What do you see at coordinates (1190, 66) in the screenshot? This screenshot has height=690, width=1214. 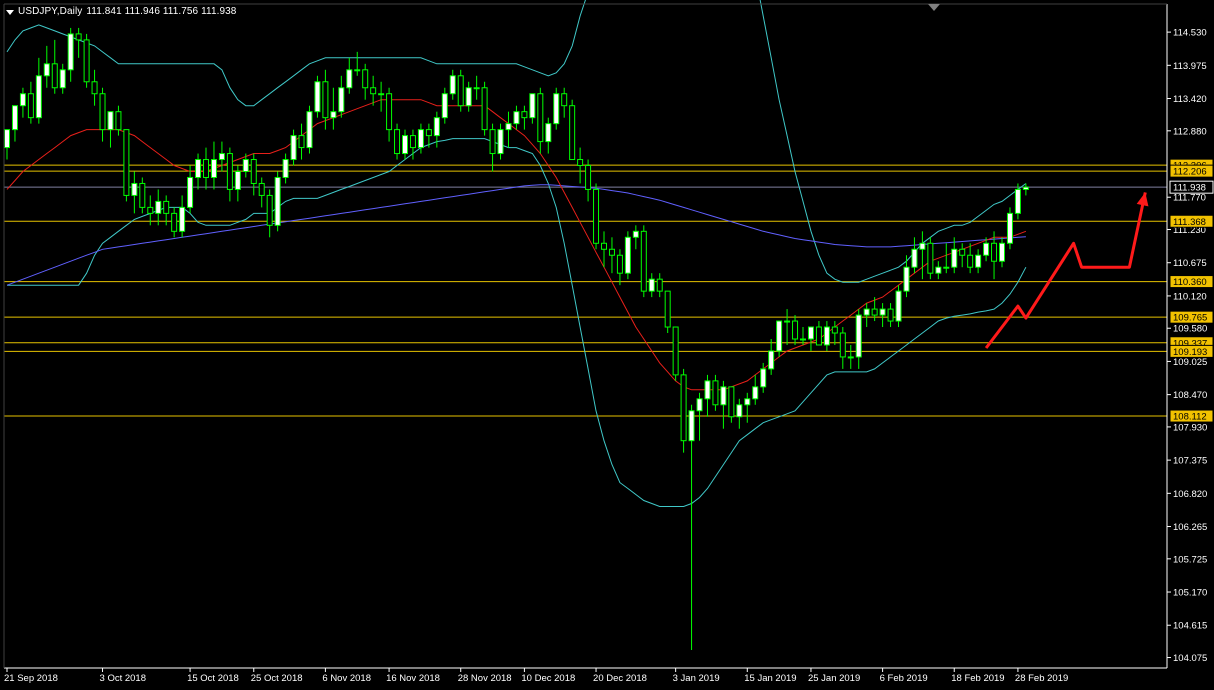 I see `y-tick-label: 113.975` at bounding box center [1190, 66].